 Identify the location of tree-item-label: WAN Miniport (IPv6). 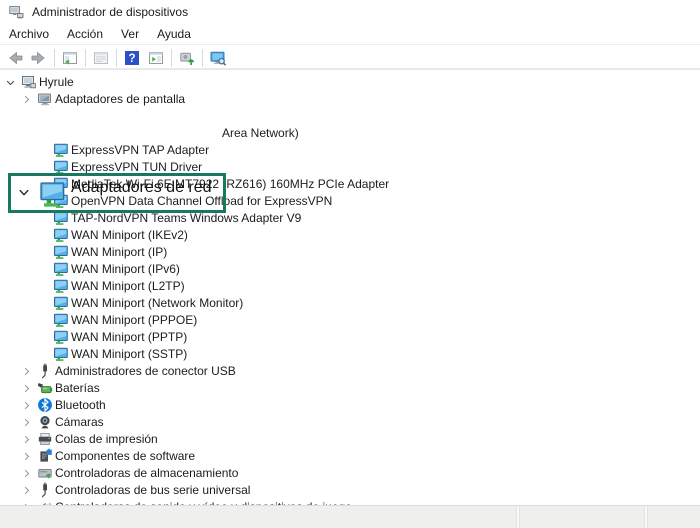
(125, 269).